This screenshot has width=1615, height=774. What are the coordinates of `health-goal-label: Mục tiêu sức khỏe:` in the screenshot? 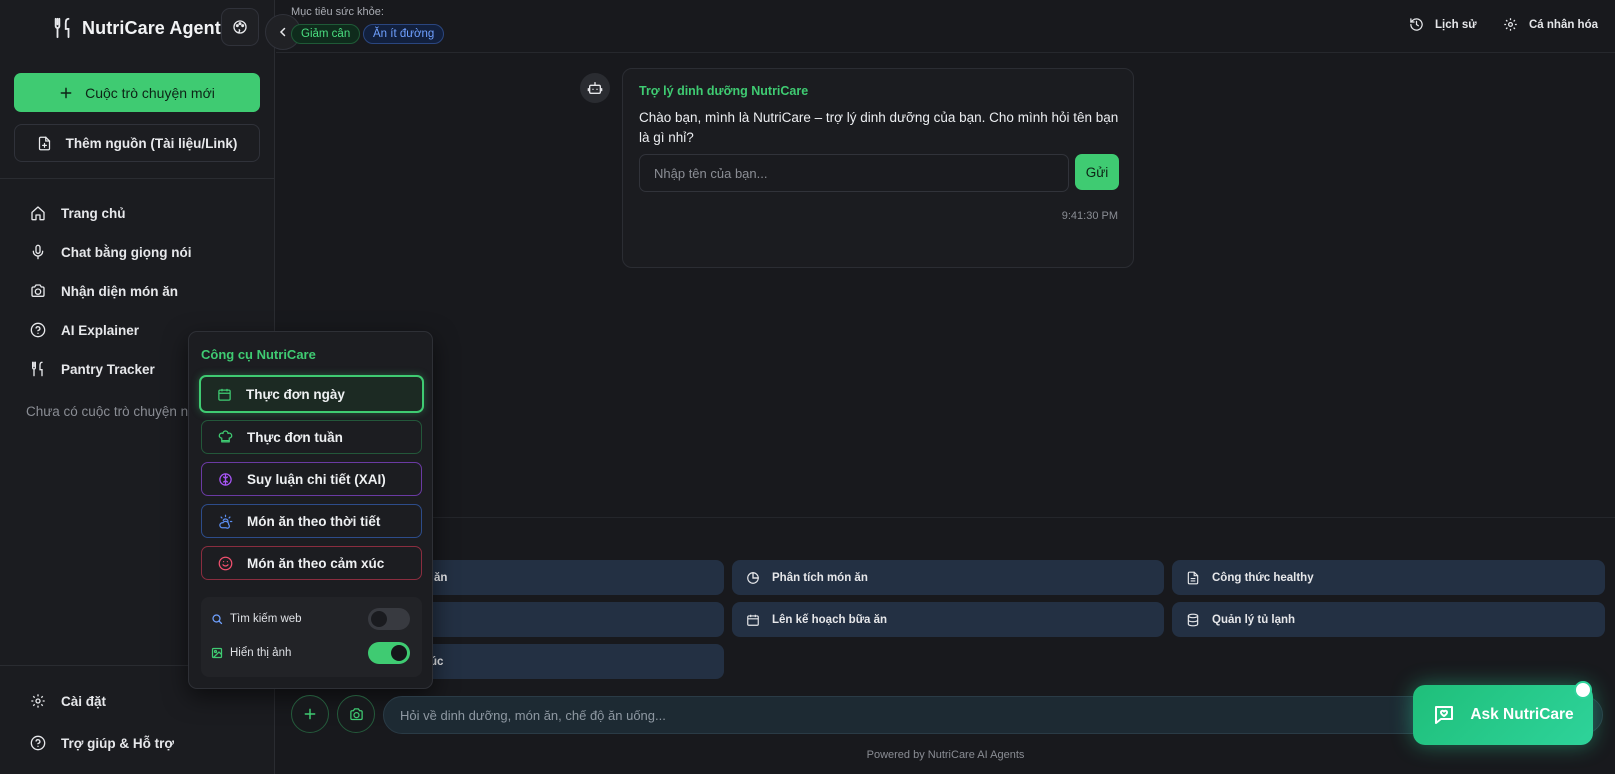 It's located at (337, 12).